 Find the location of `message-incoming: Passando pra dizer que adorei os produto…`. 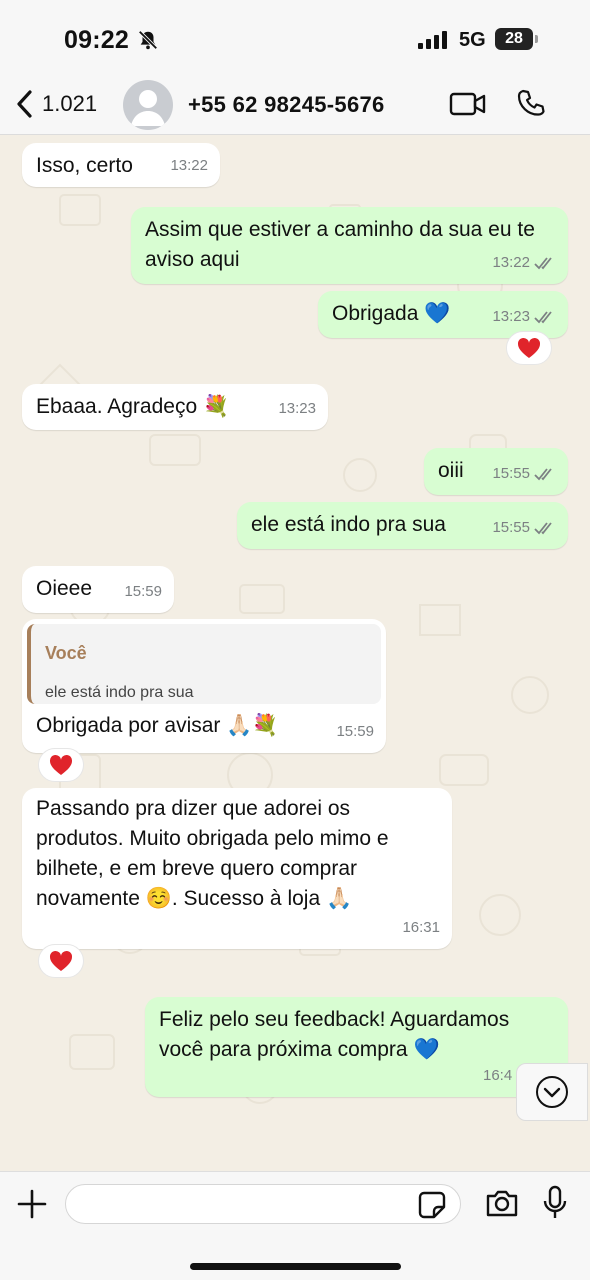

message-incoming: Passando pra dizer que adorei os produto… is located at coordinates (237, 868).